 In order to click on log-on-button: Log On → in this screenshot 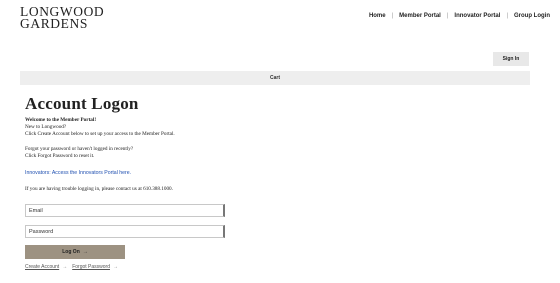, I will do `click(75, 252)`.